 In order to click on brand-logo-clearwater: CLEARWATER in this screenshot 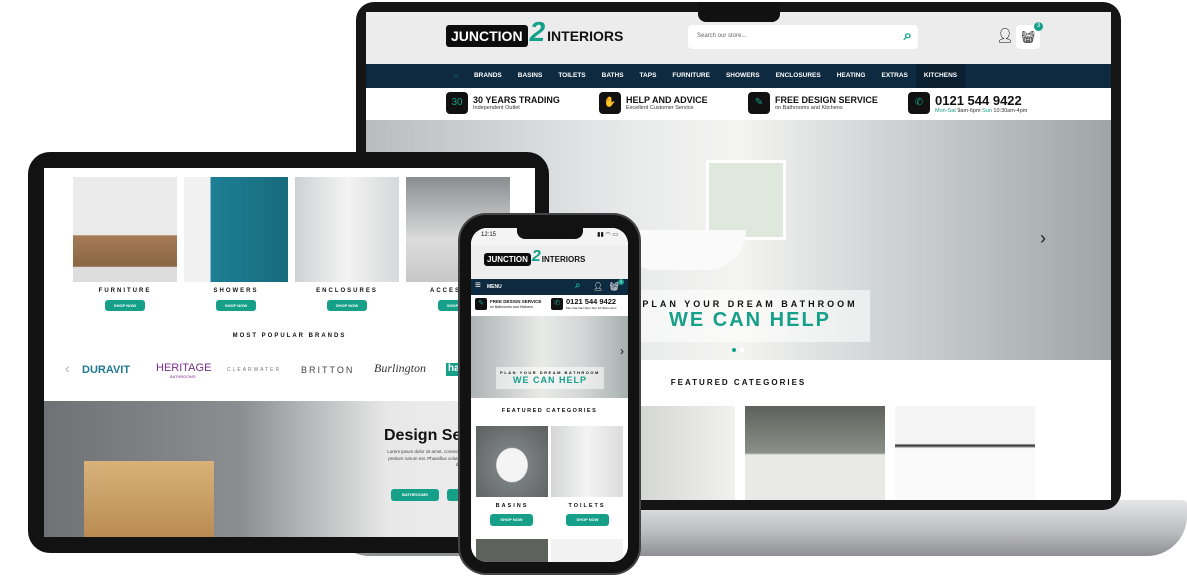, I will do `click(254, 370)`.